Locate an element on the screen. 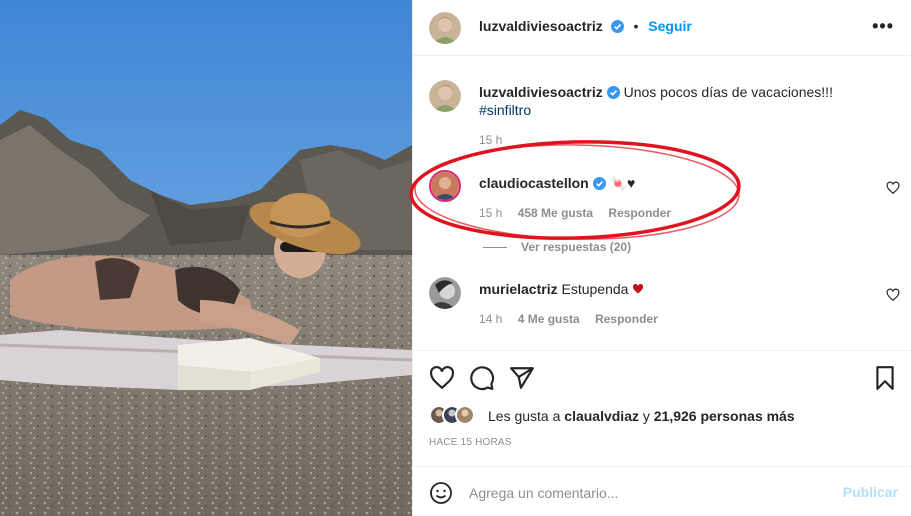 The width and height of the screenshot is (911, 516). liker-avatar is located at coordinates (465, 415).